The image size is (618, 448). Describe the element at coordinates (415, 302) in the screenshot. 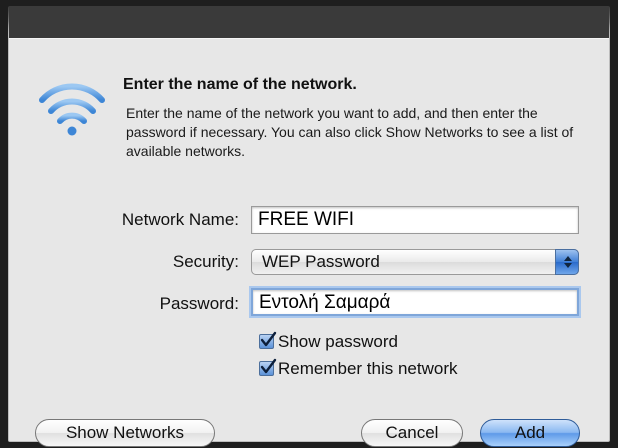

I see `password-input: Εντολή Σαμαρά` at that location.